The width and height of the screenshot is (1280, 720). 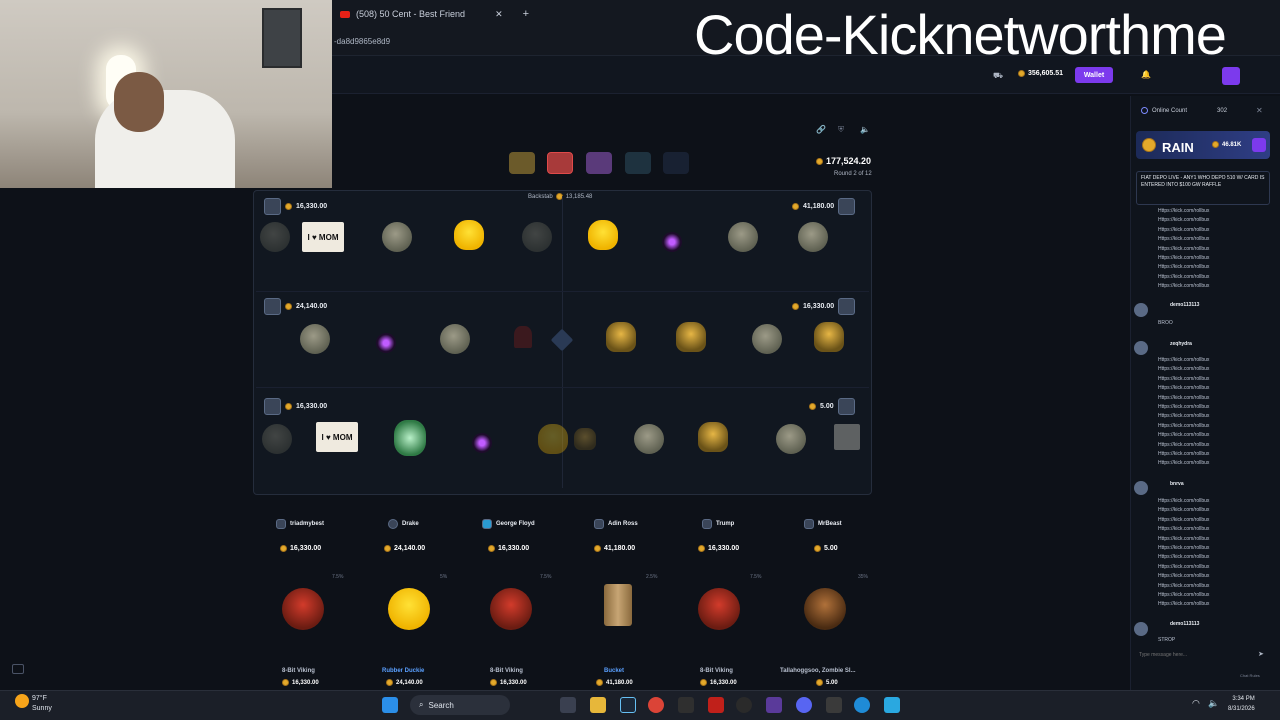 What do you see at coordinates (819, 306) in the screenshot?
I see `row-right-value: 16,330.00` at bounding box center [819, 306].